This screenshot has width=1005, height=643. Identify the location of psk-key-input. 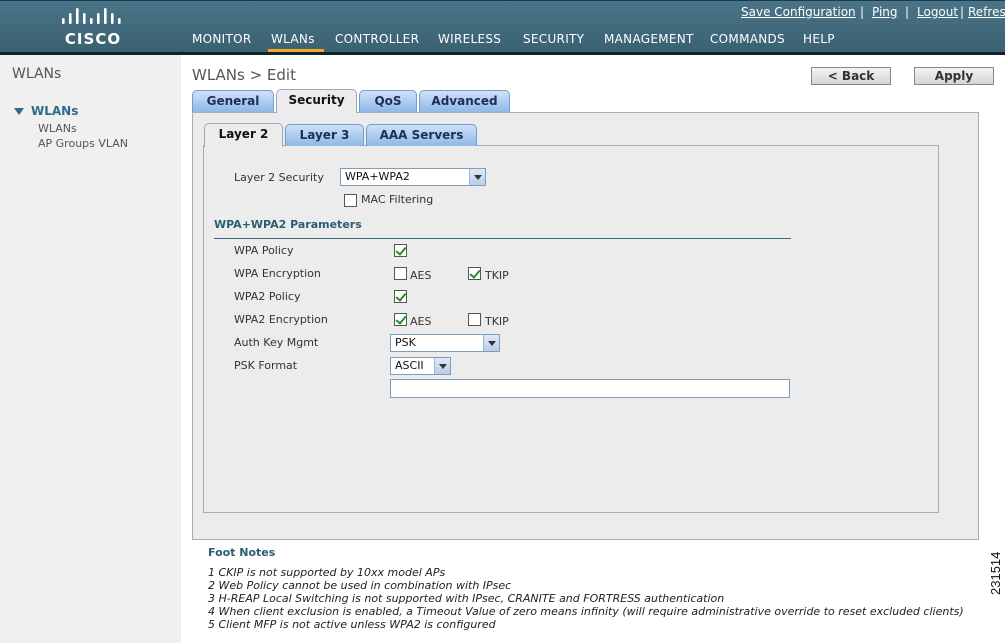
(590, 388).